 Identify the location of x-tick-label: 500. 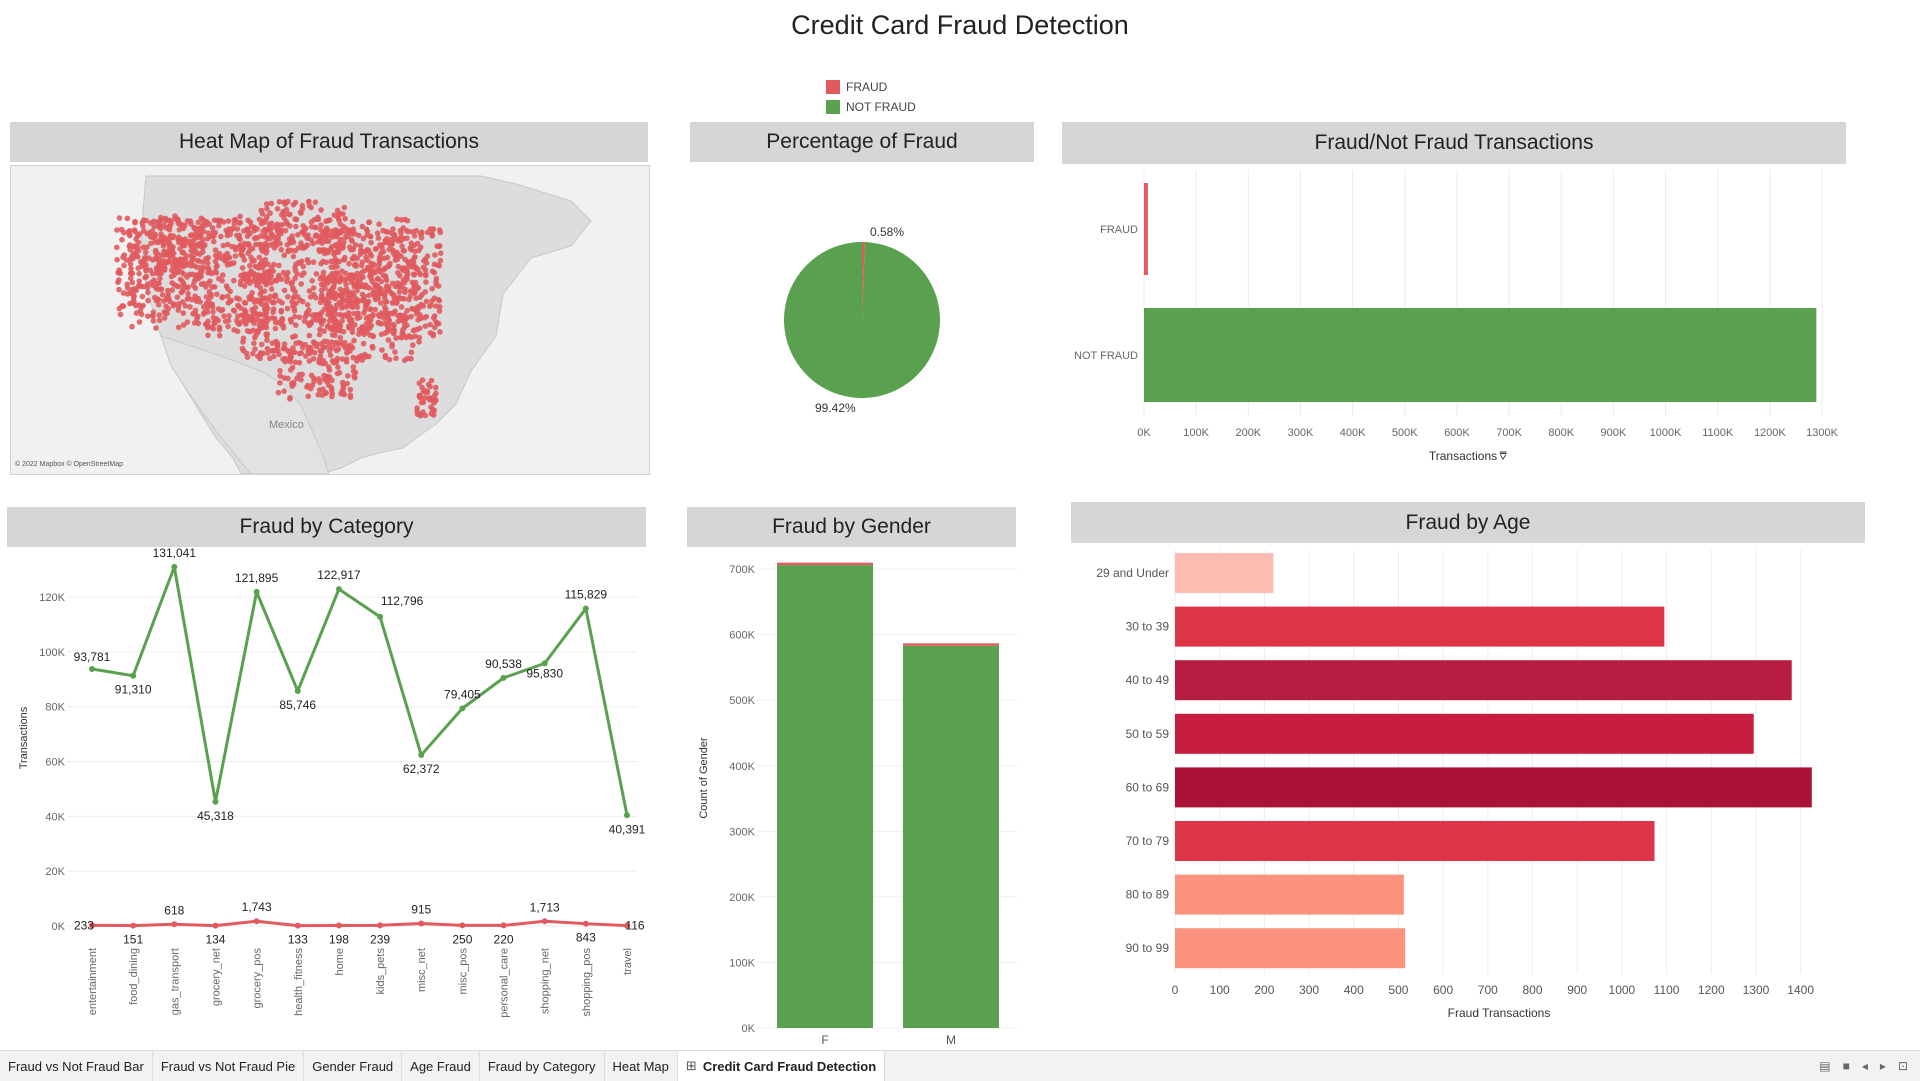
(1398, 990).